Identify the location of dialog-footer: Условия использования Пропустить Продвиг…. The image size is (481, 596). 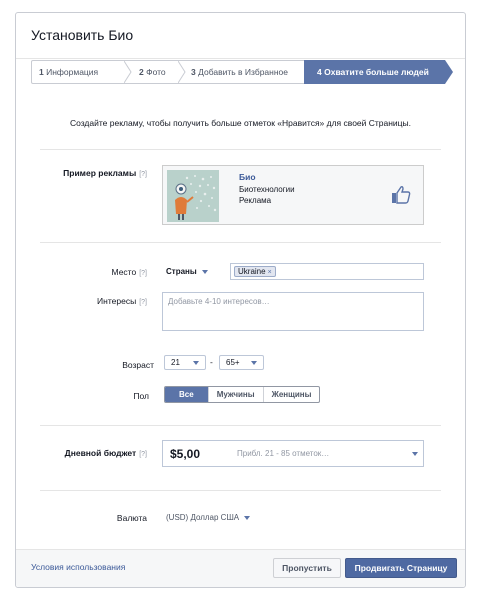
(240, 568).